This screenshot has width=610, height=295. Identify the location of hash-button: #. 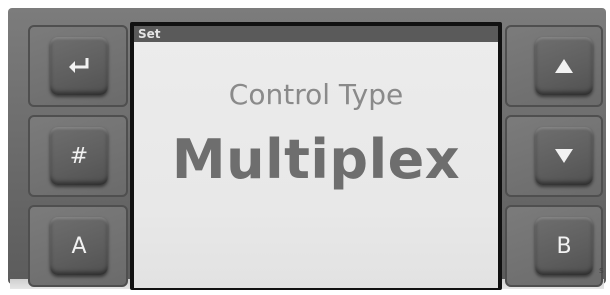
(79, 156).